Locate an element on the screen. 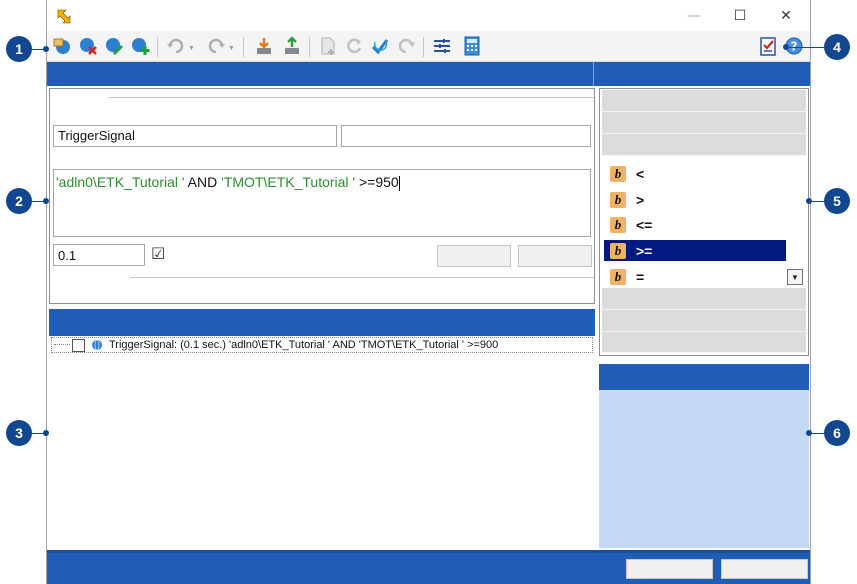 Image resolution: width=857 pixels, height=584 pixels. tree-connector is located at coordinates (62, 345).